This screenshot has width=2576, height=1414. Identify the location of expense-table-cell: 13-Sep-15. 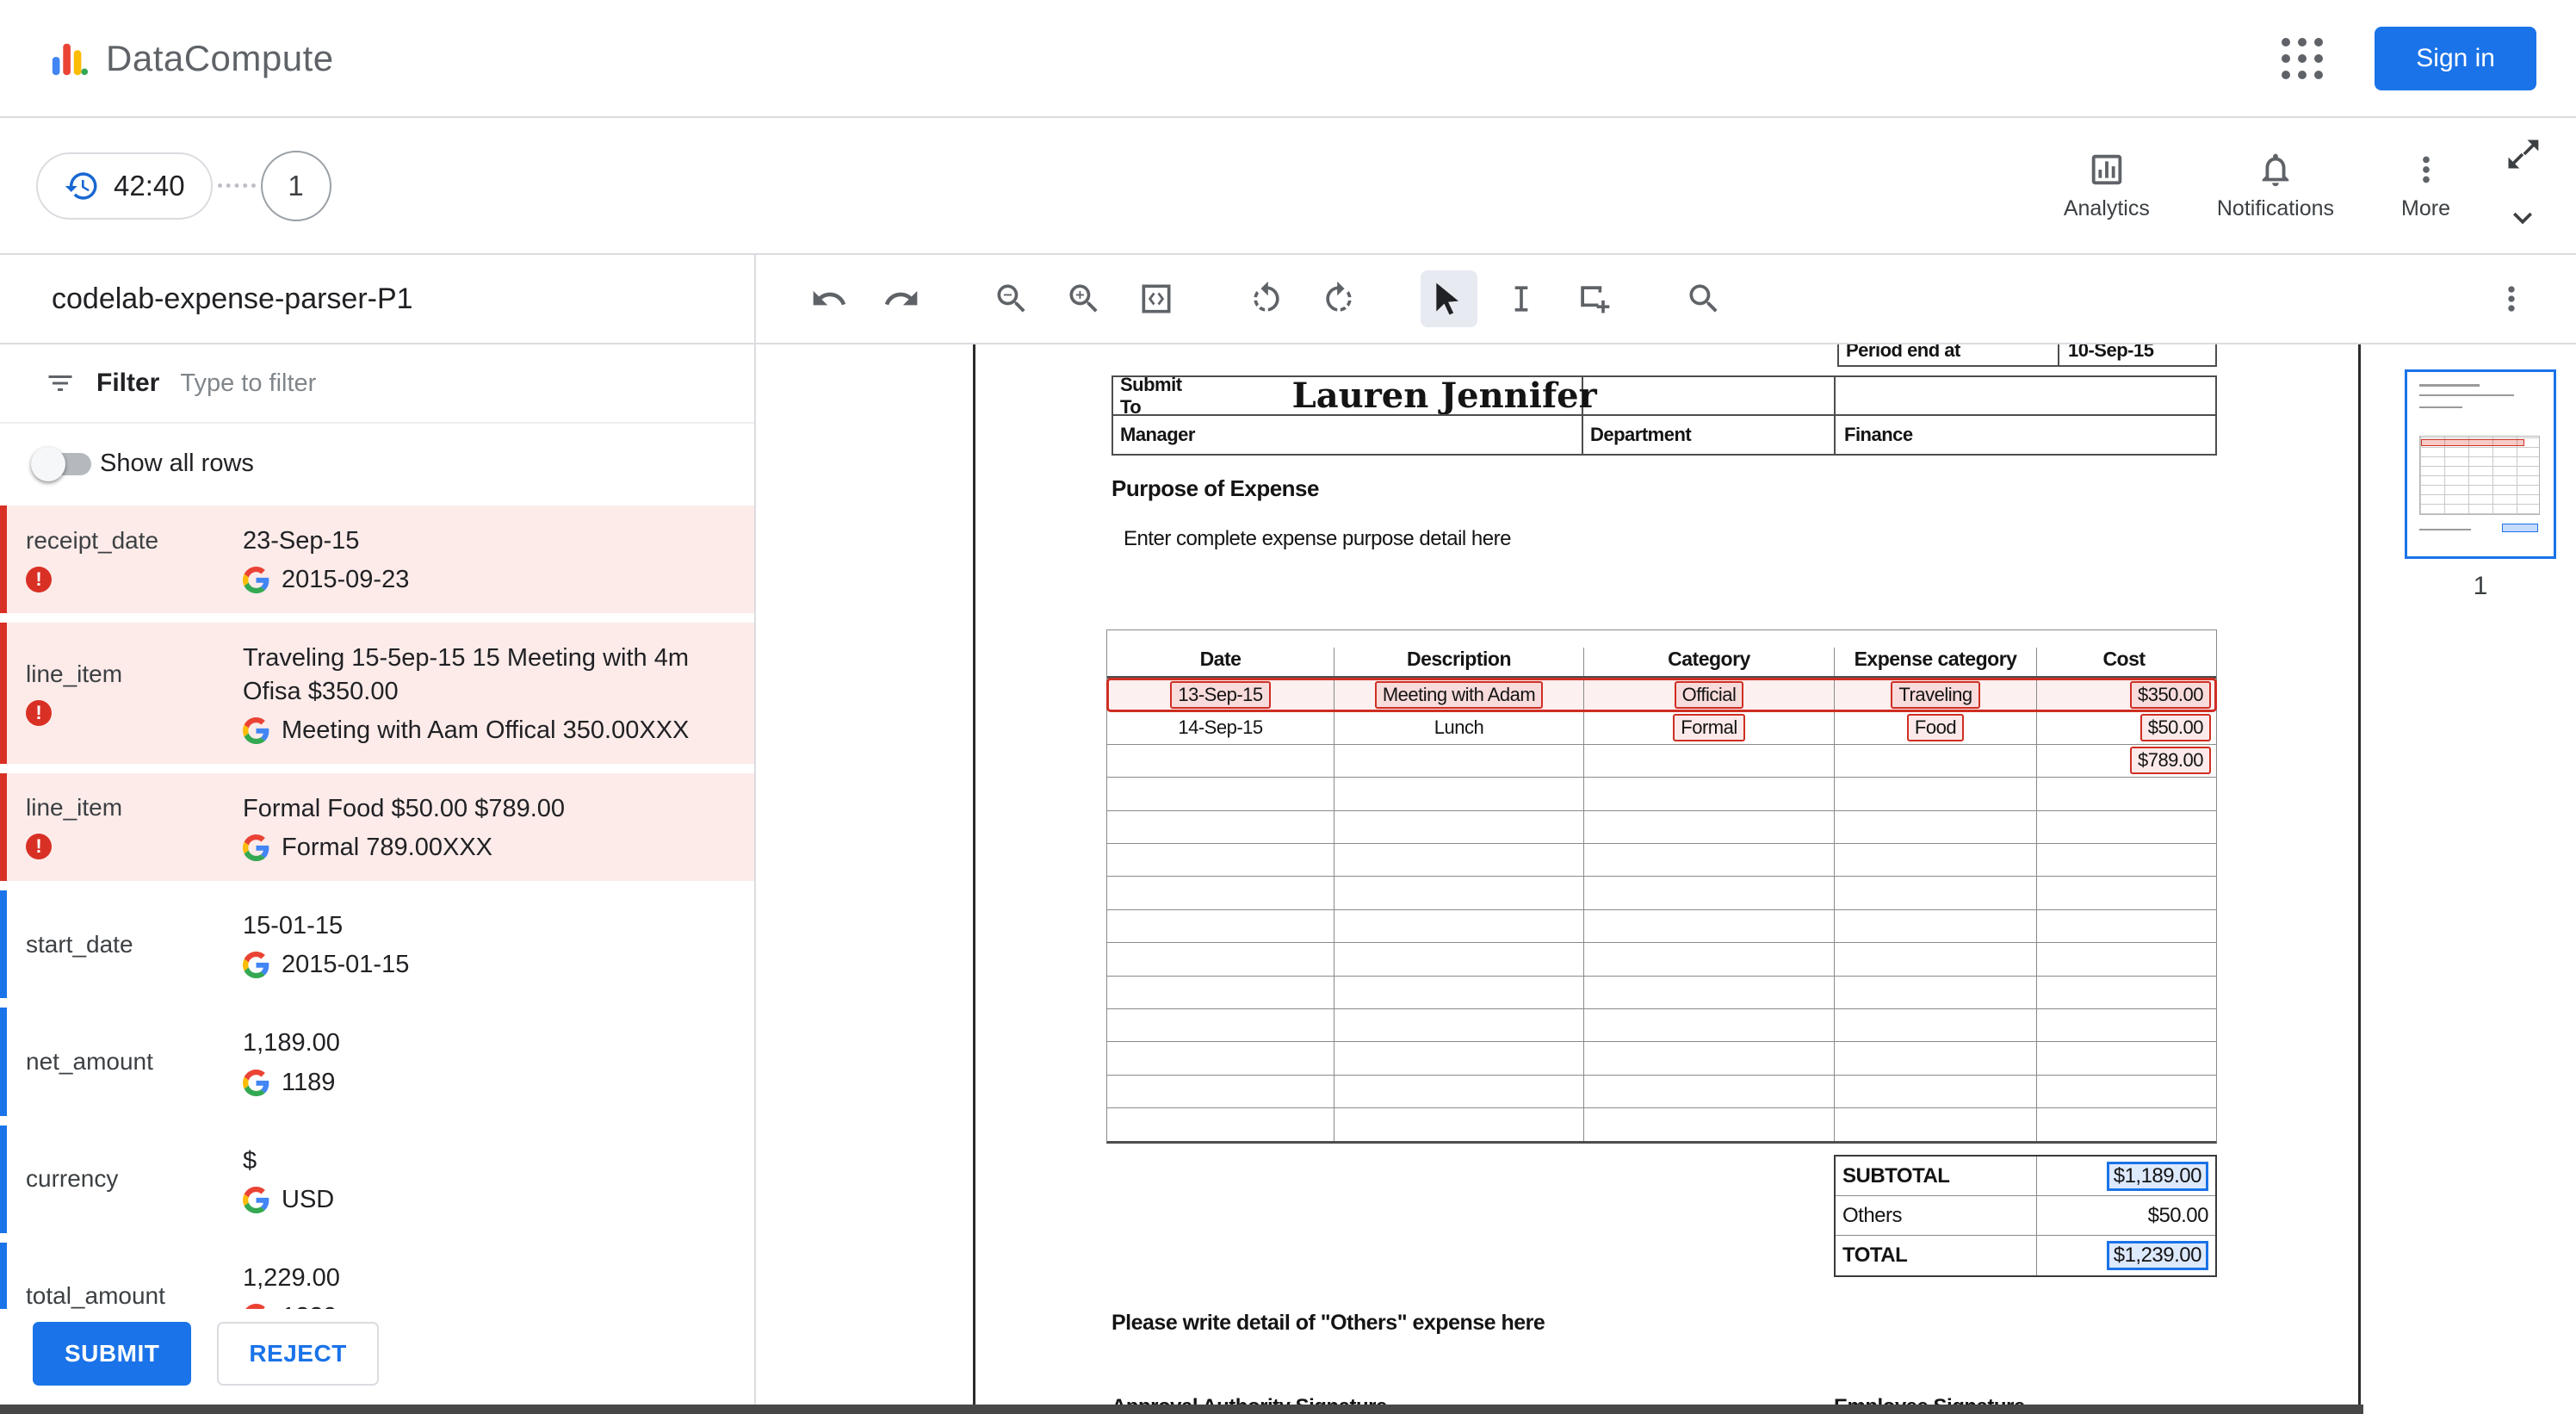
(1220, 695).